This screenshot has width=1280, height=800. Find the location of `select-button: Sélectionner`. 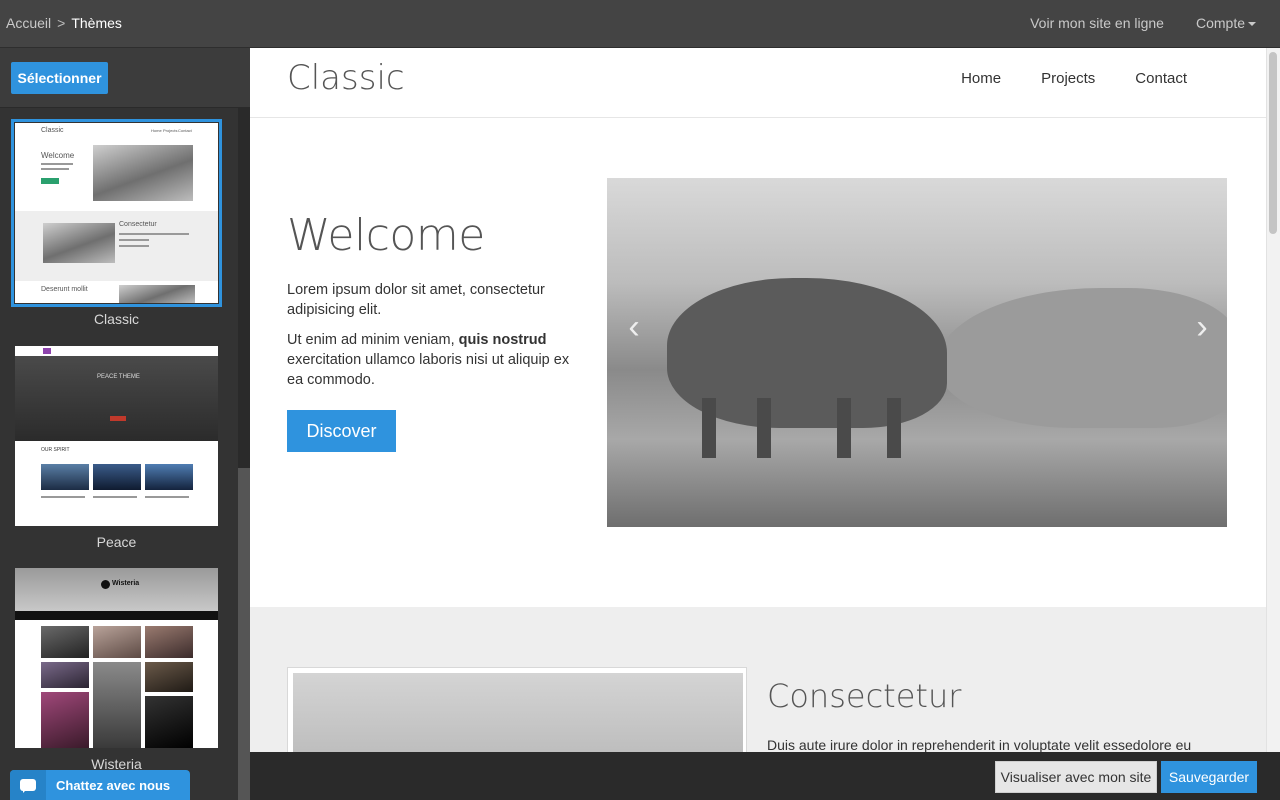

select-button: Sélectionner is located at coordinates (59, 78).